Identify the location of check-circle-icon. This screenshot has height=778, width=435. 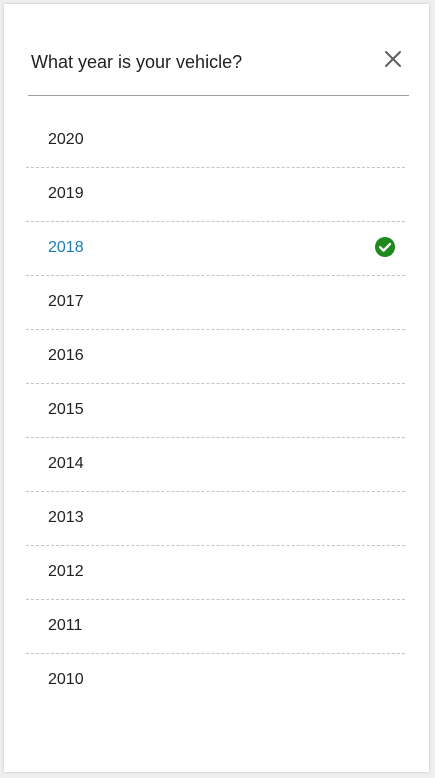
(385, 247).